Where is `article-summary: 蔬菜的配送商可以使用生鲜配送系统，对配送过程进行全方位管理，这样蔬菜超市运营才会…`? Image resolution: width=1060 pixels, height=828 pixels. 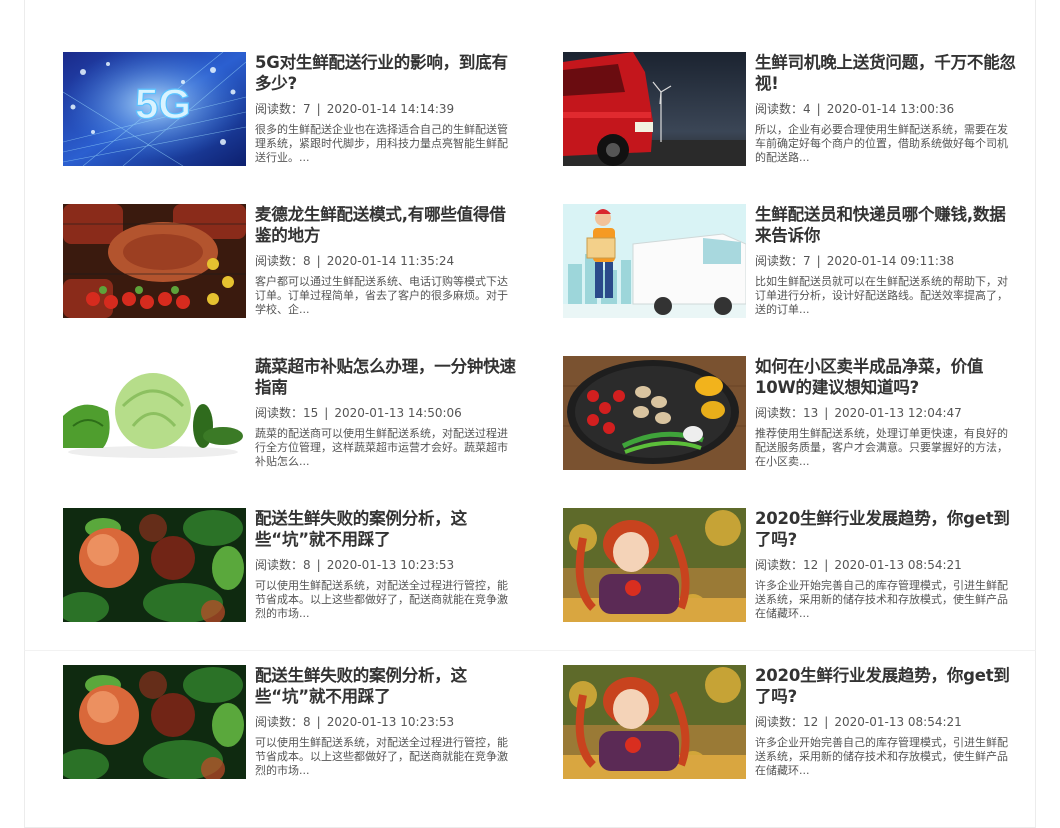
article-summary: 蔬菜的配送商可以使用生鲜配送系统，对配送过程进行全方位管理，这样蔬菜超市运营才会… is located at coordinates (381, 447).